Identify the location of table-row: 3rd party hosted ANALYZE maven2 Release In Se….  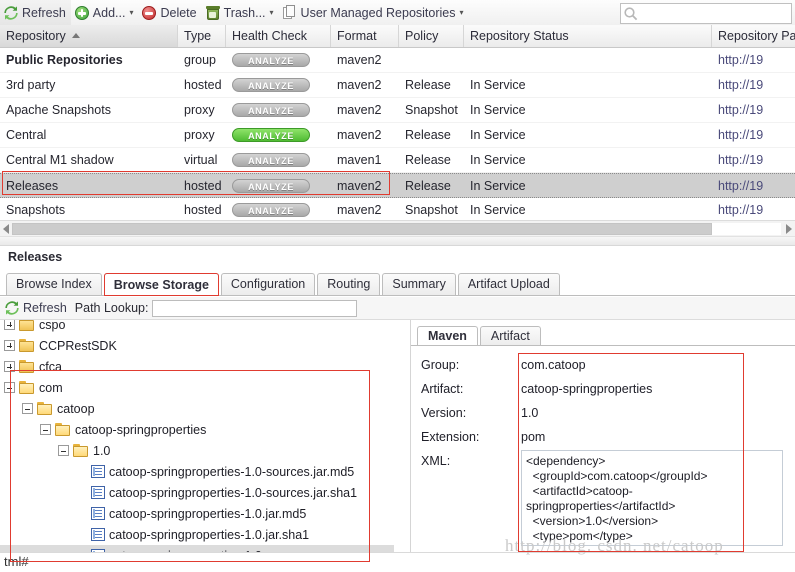
(397, 85).